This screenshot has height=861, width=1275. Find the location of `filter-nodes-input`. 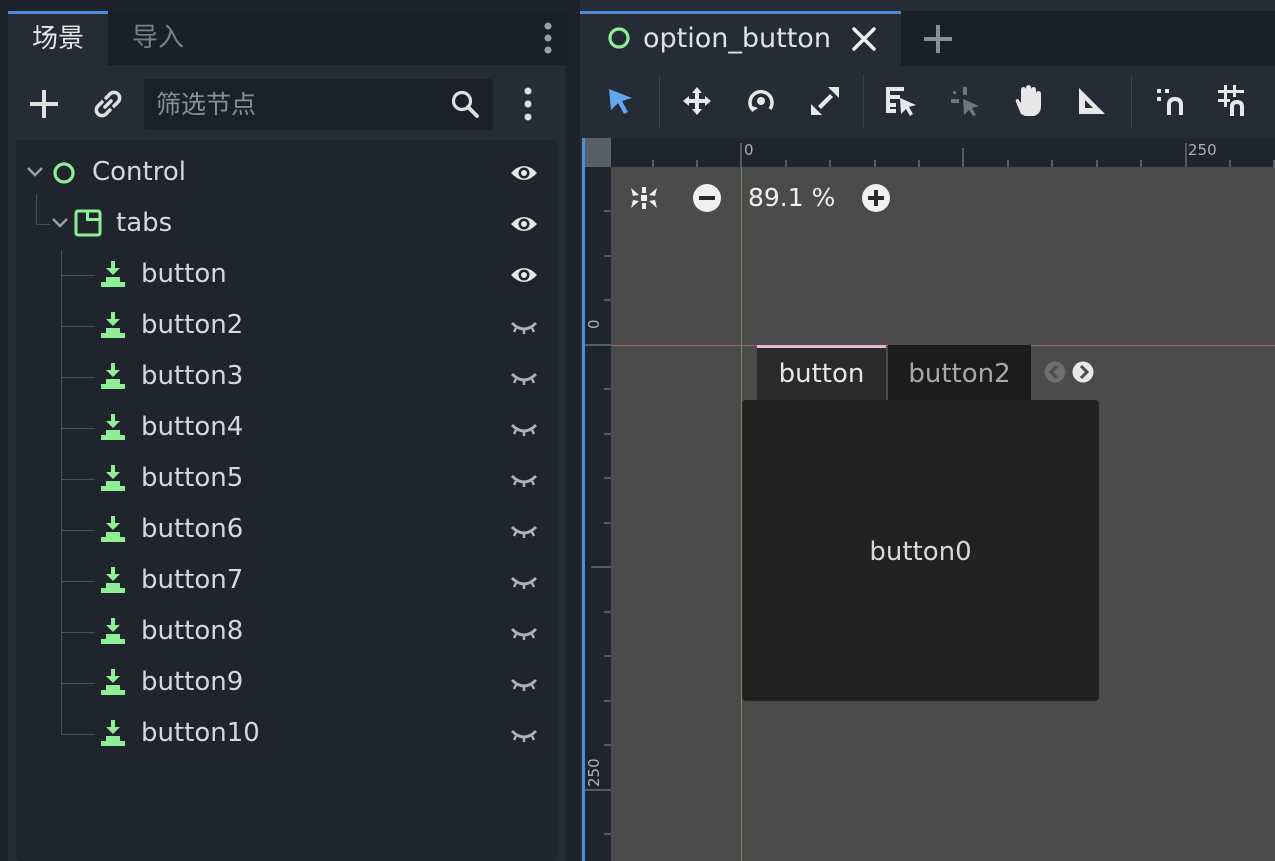

filter-nodes-input is located at coordinates (296, 104).